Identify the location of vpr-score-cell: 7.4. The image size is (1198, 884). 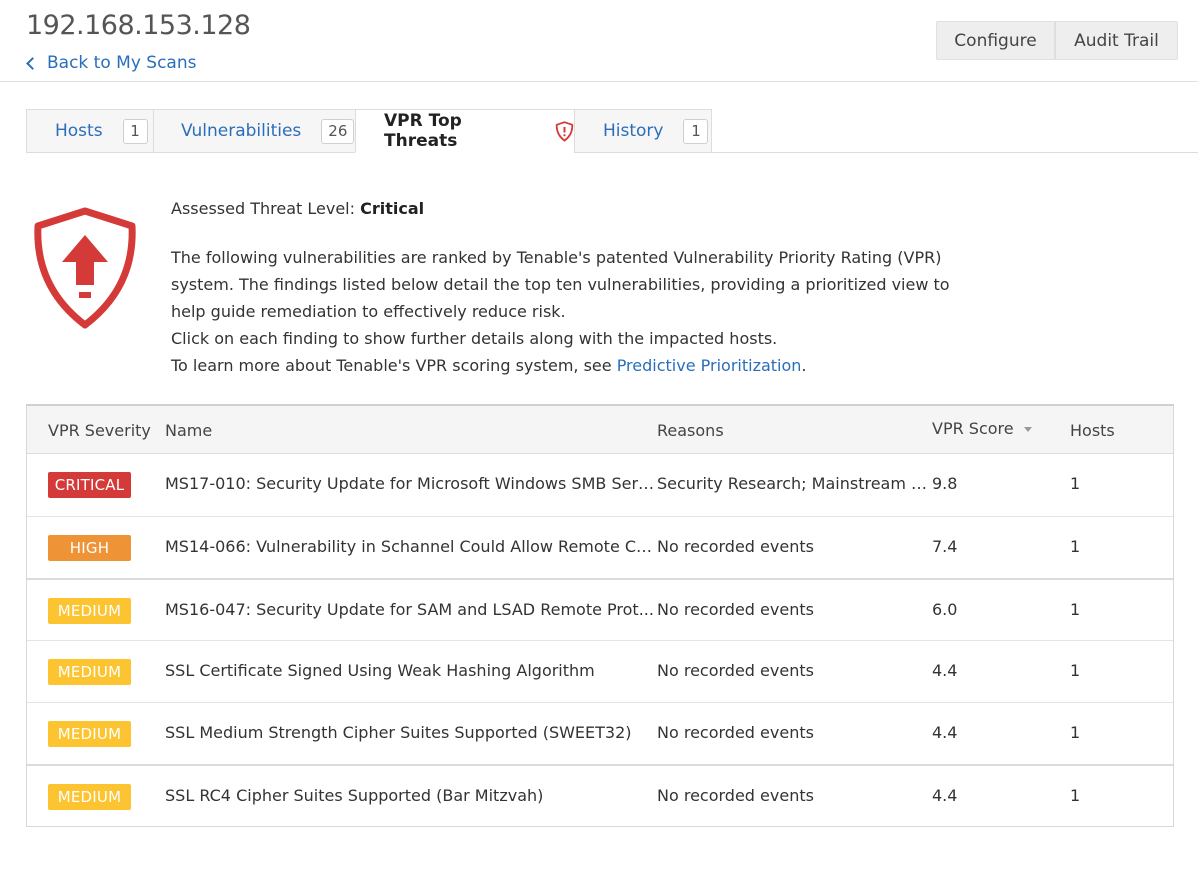
(945, 546).